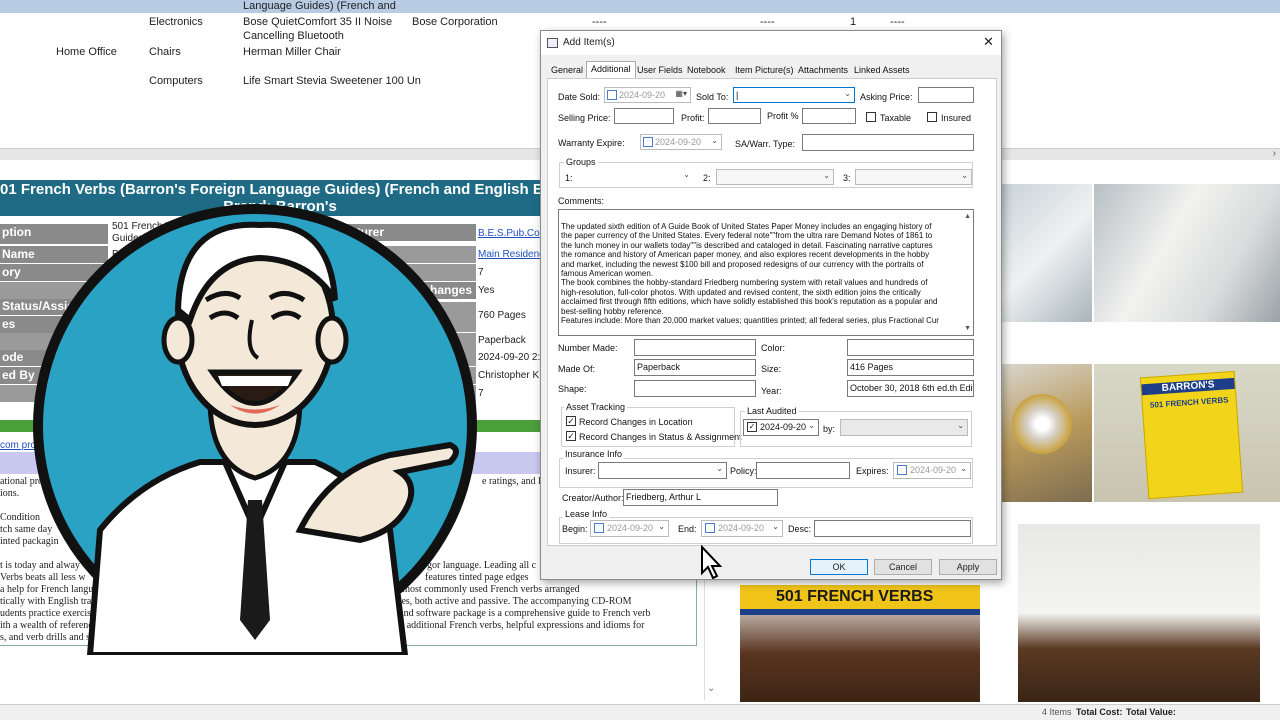 This screenshot has height=720, width=1280. Describe the element at coordinates (871, 117) in the screenshot. I see `taxable-checkbox` at that location.